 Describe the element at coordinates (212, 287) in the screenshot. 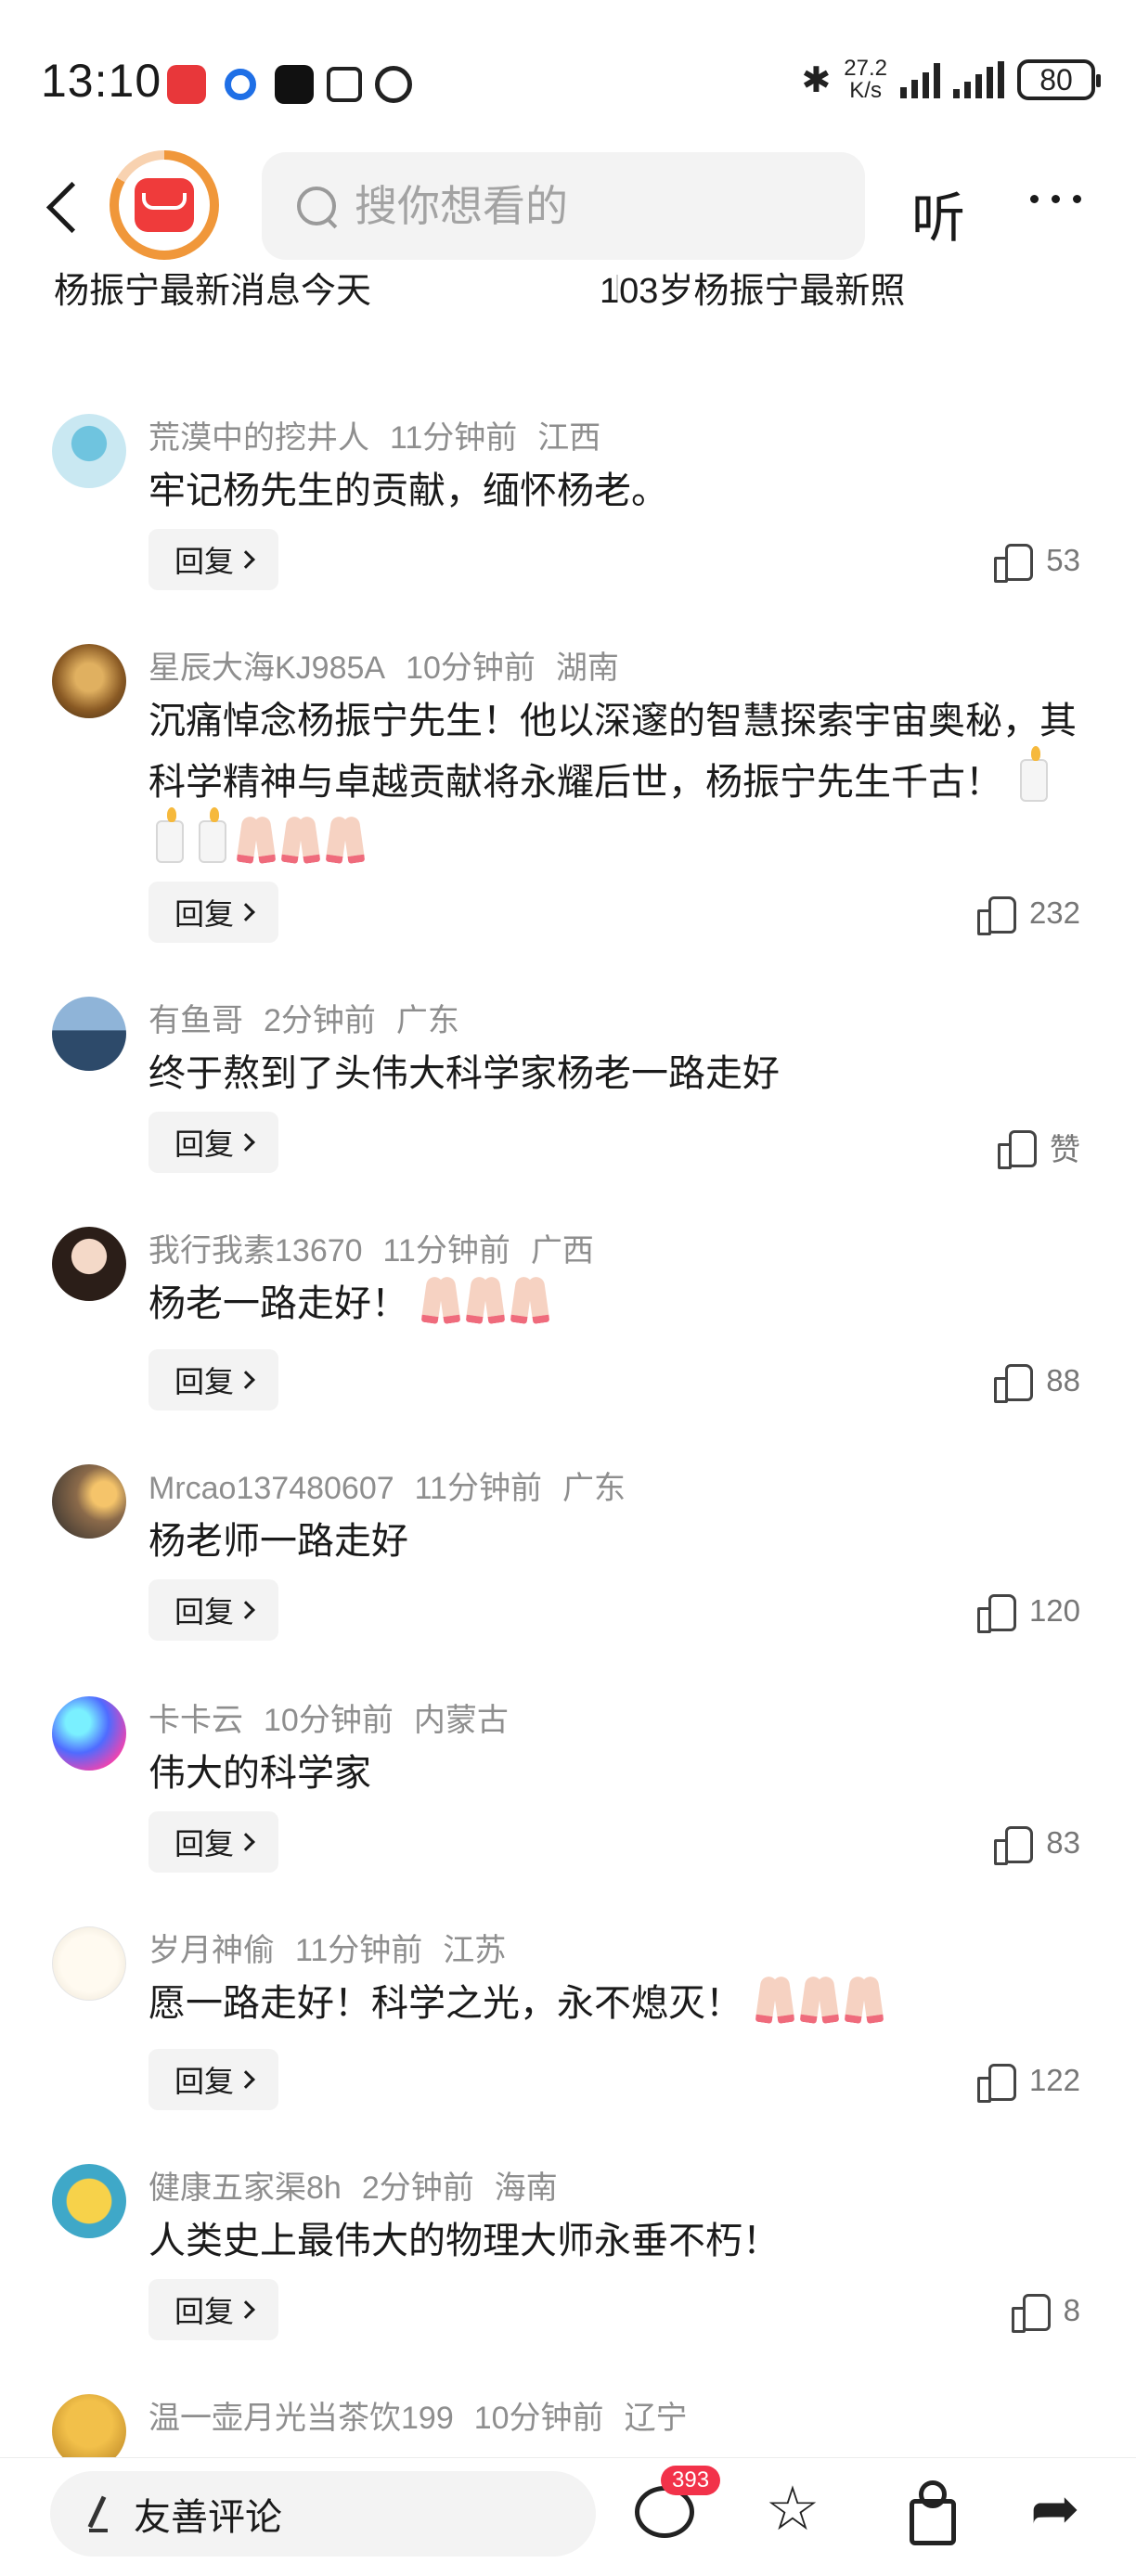

I see `related-search-item: 杨振宁最新消息今天` at that location.